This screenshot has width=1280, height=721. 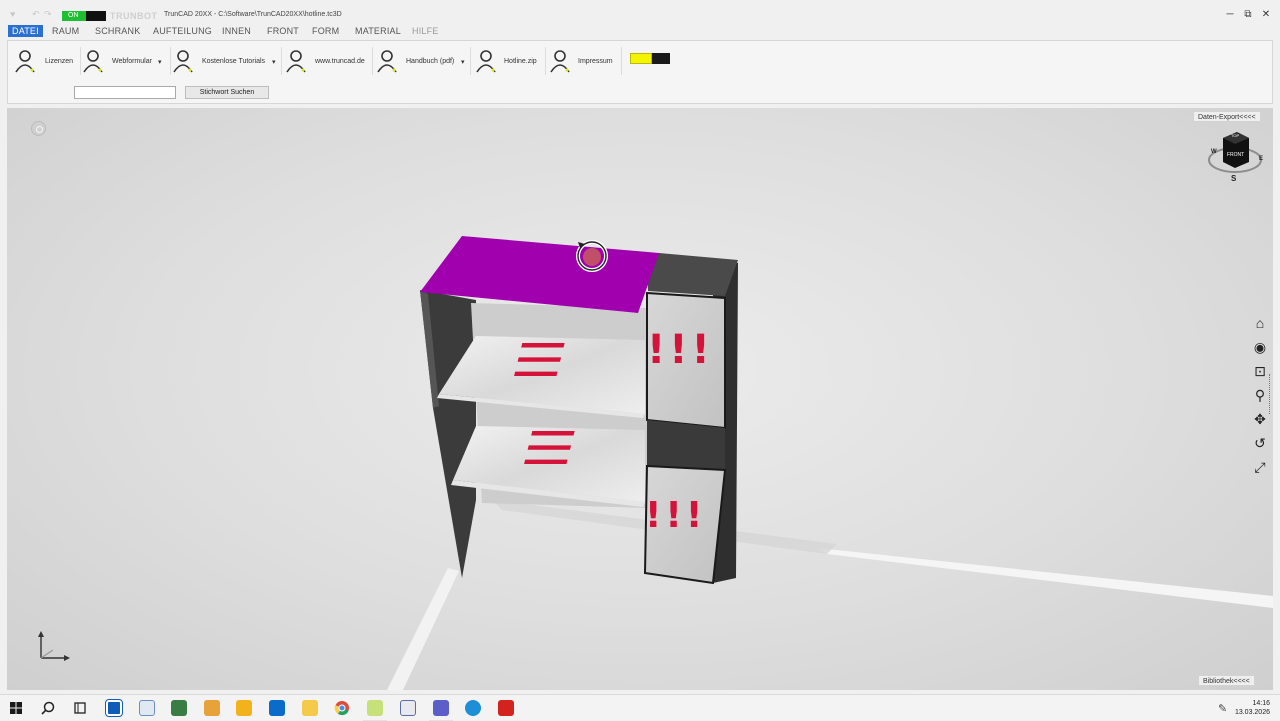 What do you see at coordinates (48, 708) in the screenshot?
I see `search-icon` at bounding box center [48, 708].